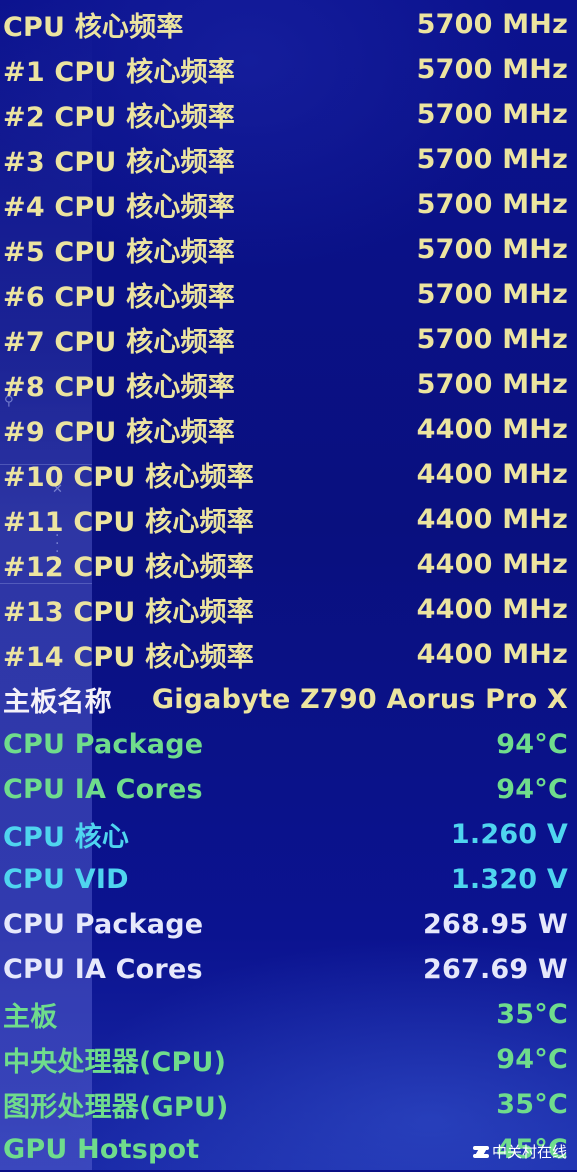 The image size is (577, 1172). I want to click on sensor-label: #1 CPU 核心频率, so click(119, 72).